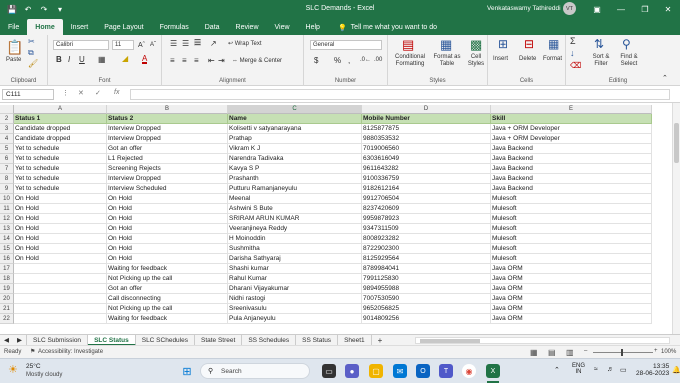 Image resolution: width=680 pixels, height=383 pixels. What do you see at coordinates (426, 209) in the screenshot?
I see `cell-d11: 8237420609` at bounding box center [426, 209].